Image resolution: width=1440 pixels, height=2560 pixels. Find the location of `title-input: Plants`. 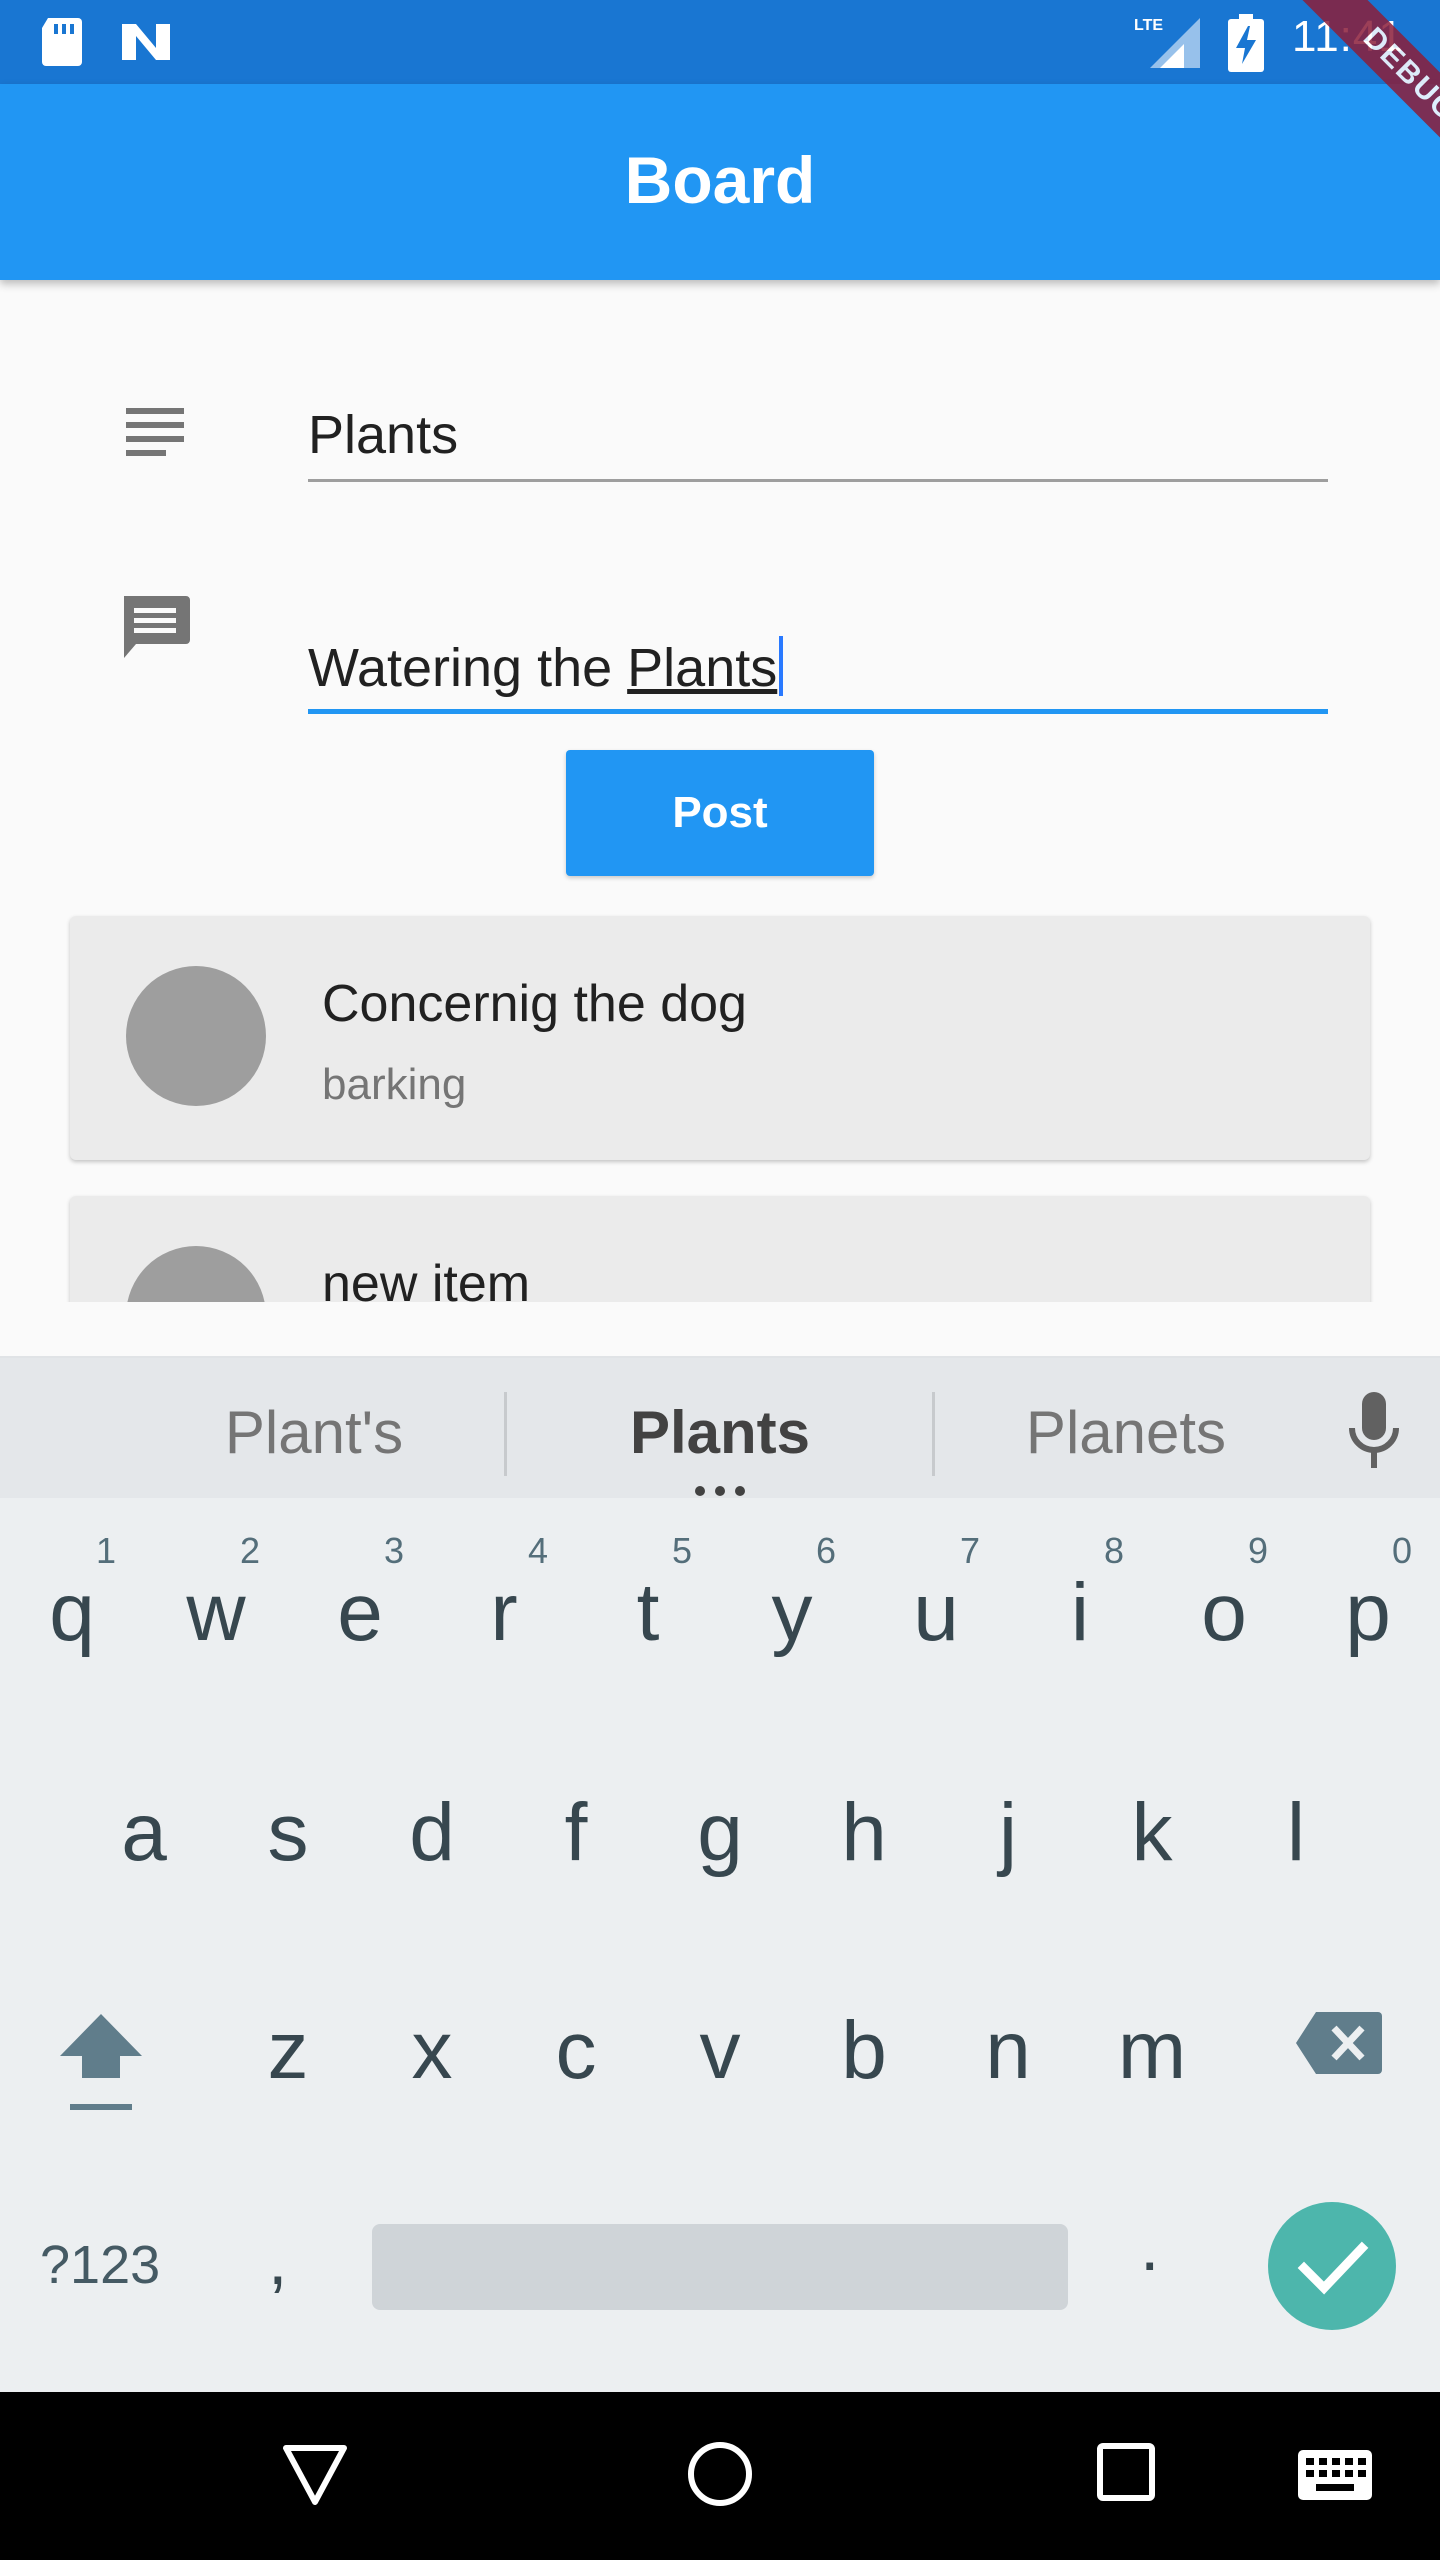

title-input: Plants is located at coordinates (818, 432).